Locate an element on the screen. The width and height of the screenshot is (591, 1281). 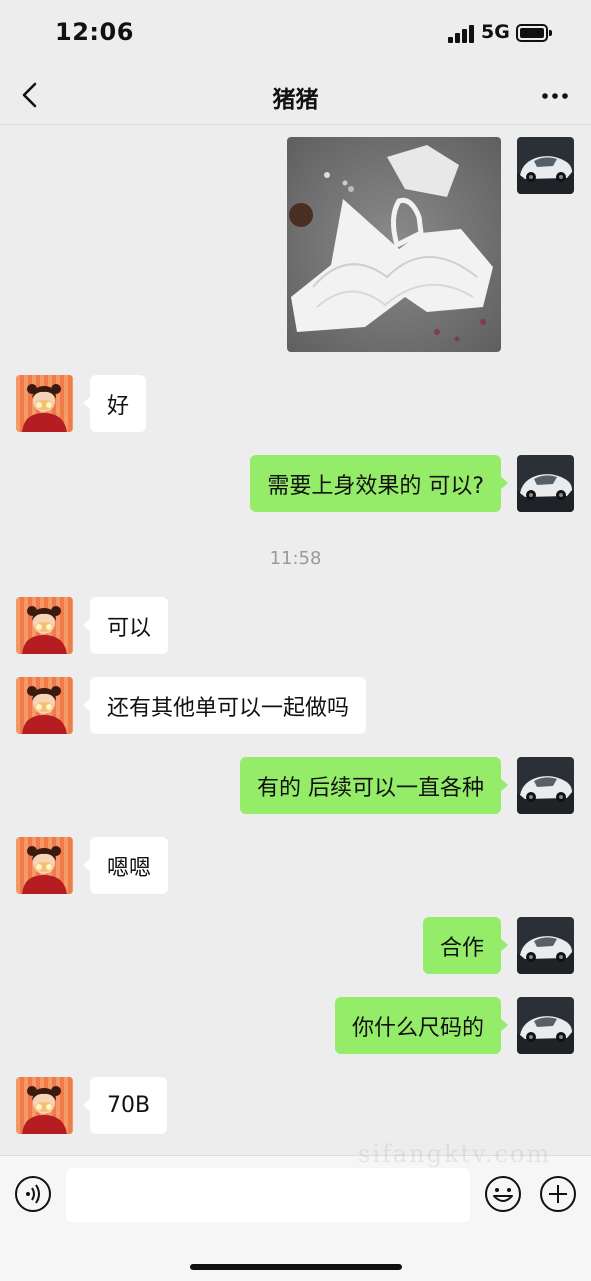
incoming-message: 嗯嗯 is located at coordinates (125, 865).